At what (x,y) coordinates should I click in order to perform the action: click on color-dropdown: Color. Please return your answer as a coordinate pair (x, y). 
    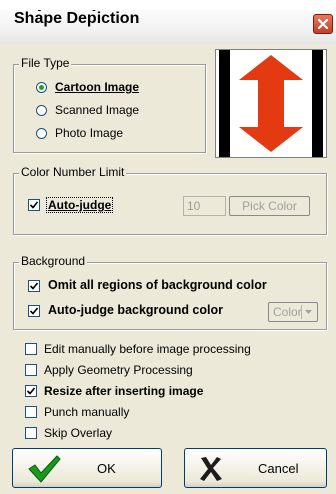
    Looking at the image, I should click on (293, 312).